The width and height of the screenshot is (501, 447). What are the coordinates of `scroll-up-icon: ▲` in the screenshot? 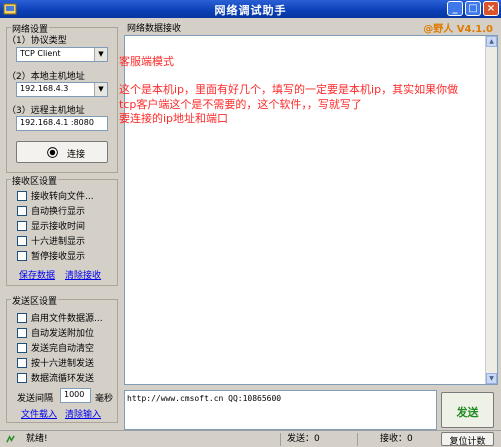 It's located at (491, 41).